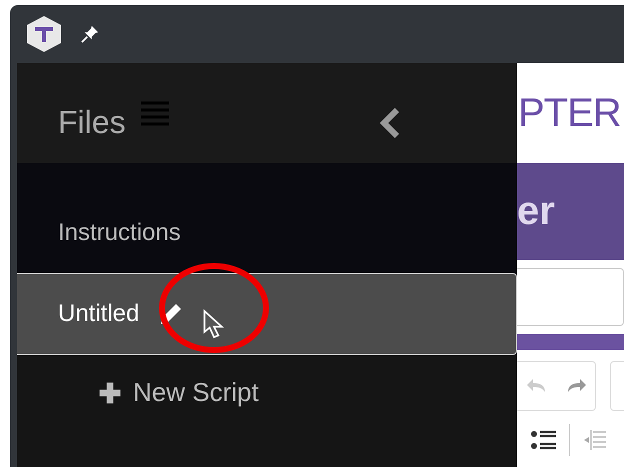 This screenshot has width=624, height=467. Describe the element at coordinates (110, 393) in the screenshot. I see `plus-icon` at that location.